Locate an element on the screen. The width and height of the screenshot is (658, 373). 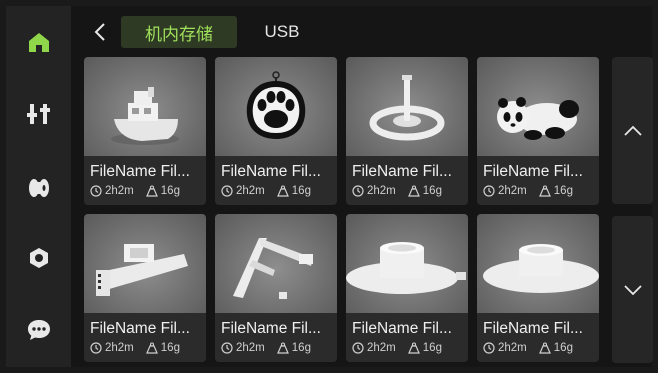
chevron-down-icon is located at coordinates (632, 289).